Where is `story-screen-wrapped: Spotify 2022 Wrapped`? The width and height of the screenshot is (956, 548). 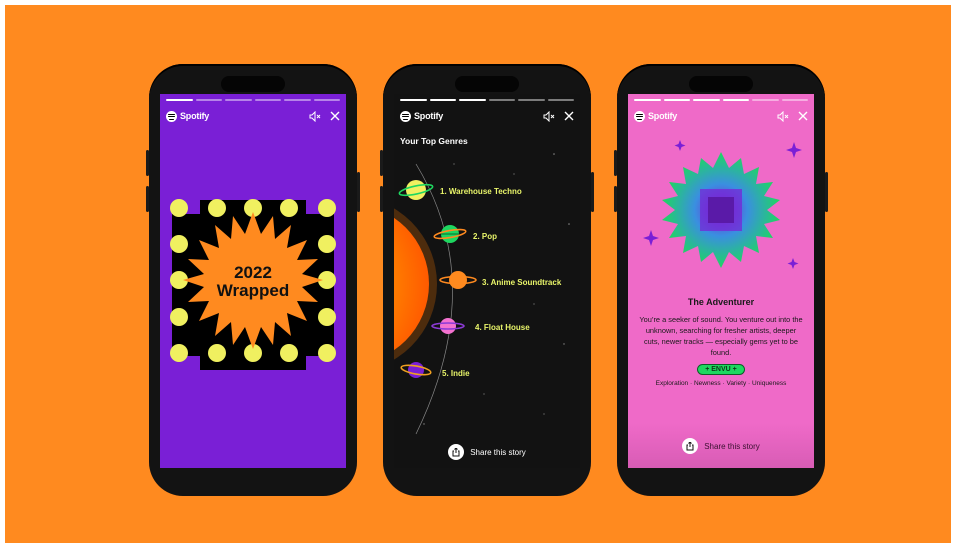 story-screen-wrapped: Spotify 2022 Wrapped is located at coordinates (253, 281).